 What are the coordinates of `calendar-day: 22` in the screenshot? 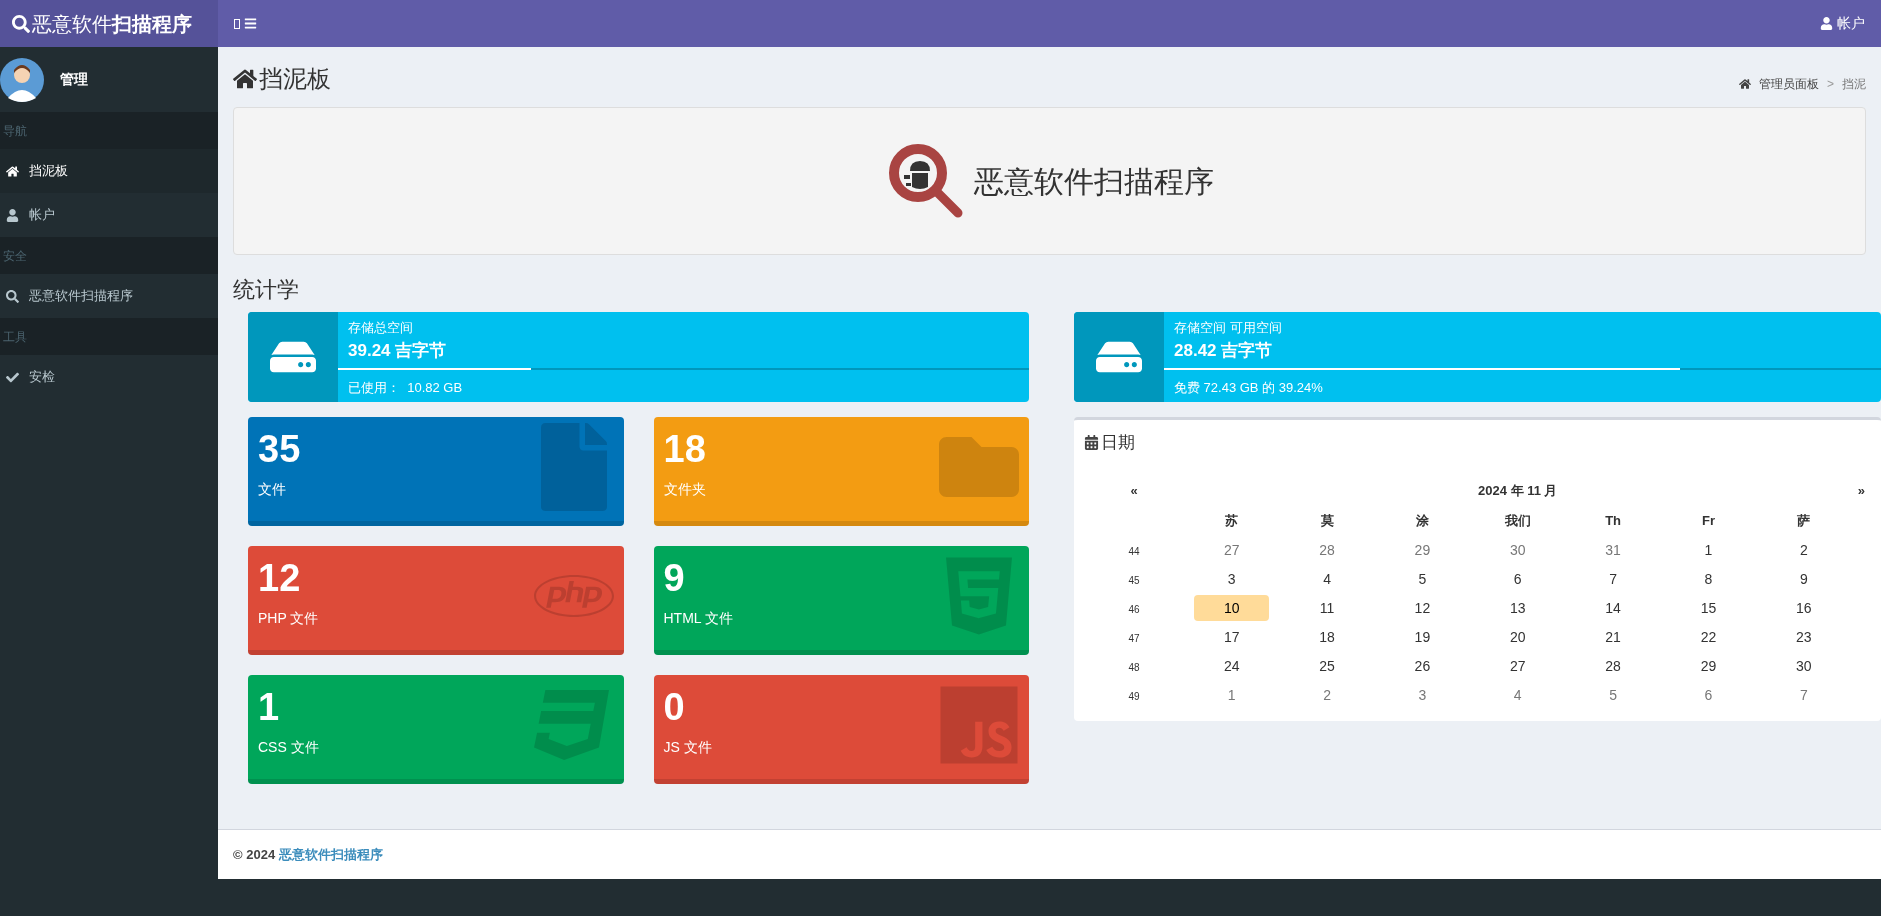 It's located at (1708, 637).